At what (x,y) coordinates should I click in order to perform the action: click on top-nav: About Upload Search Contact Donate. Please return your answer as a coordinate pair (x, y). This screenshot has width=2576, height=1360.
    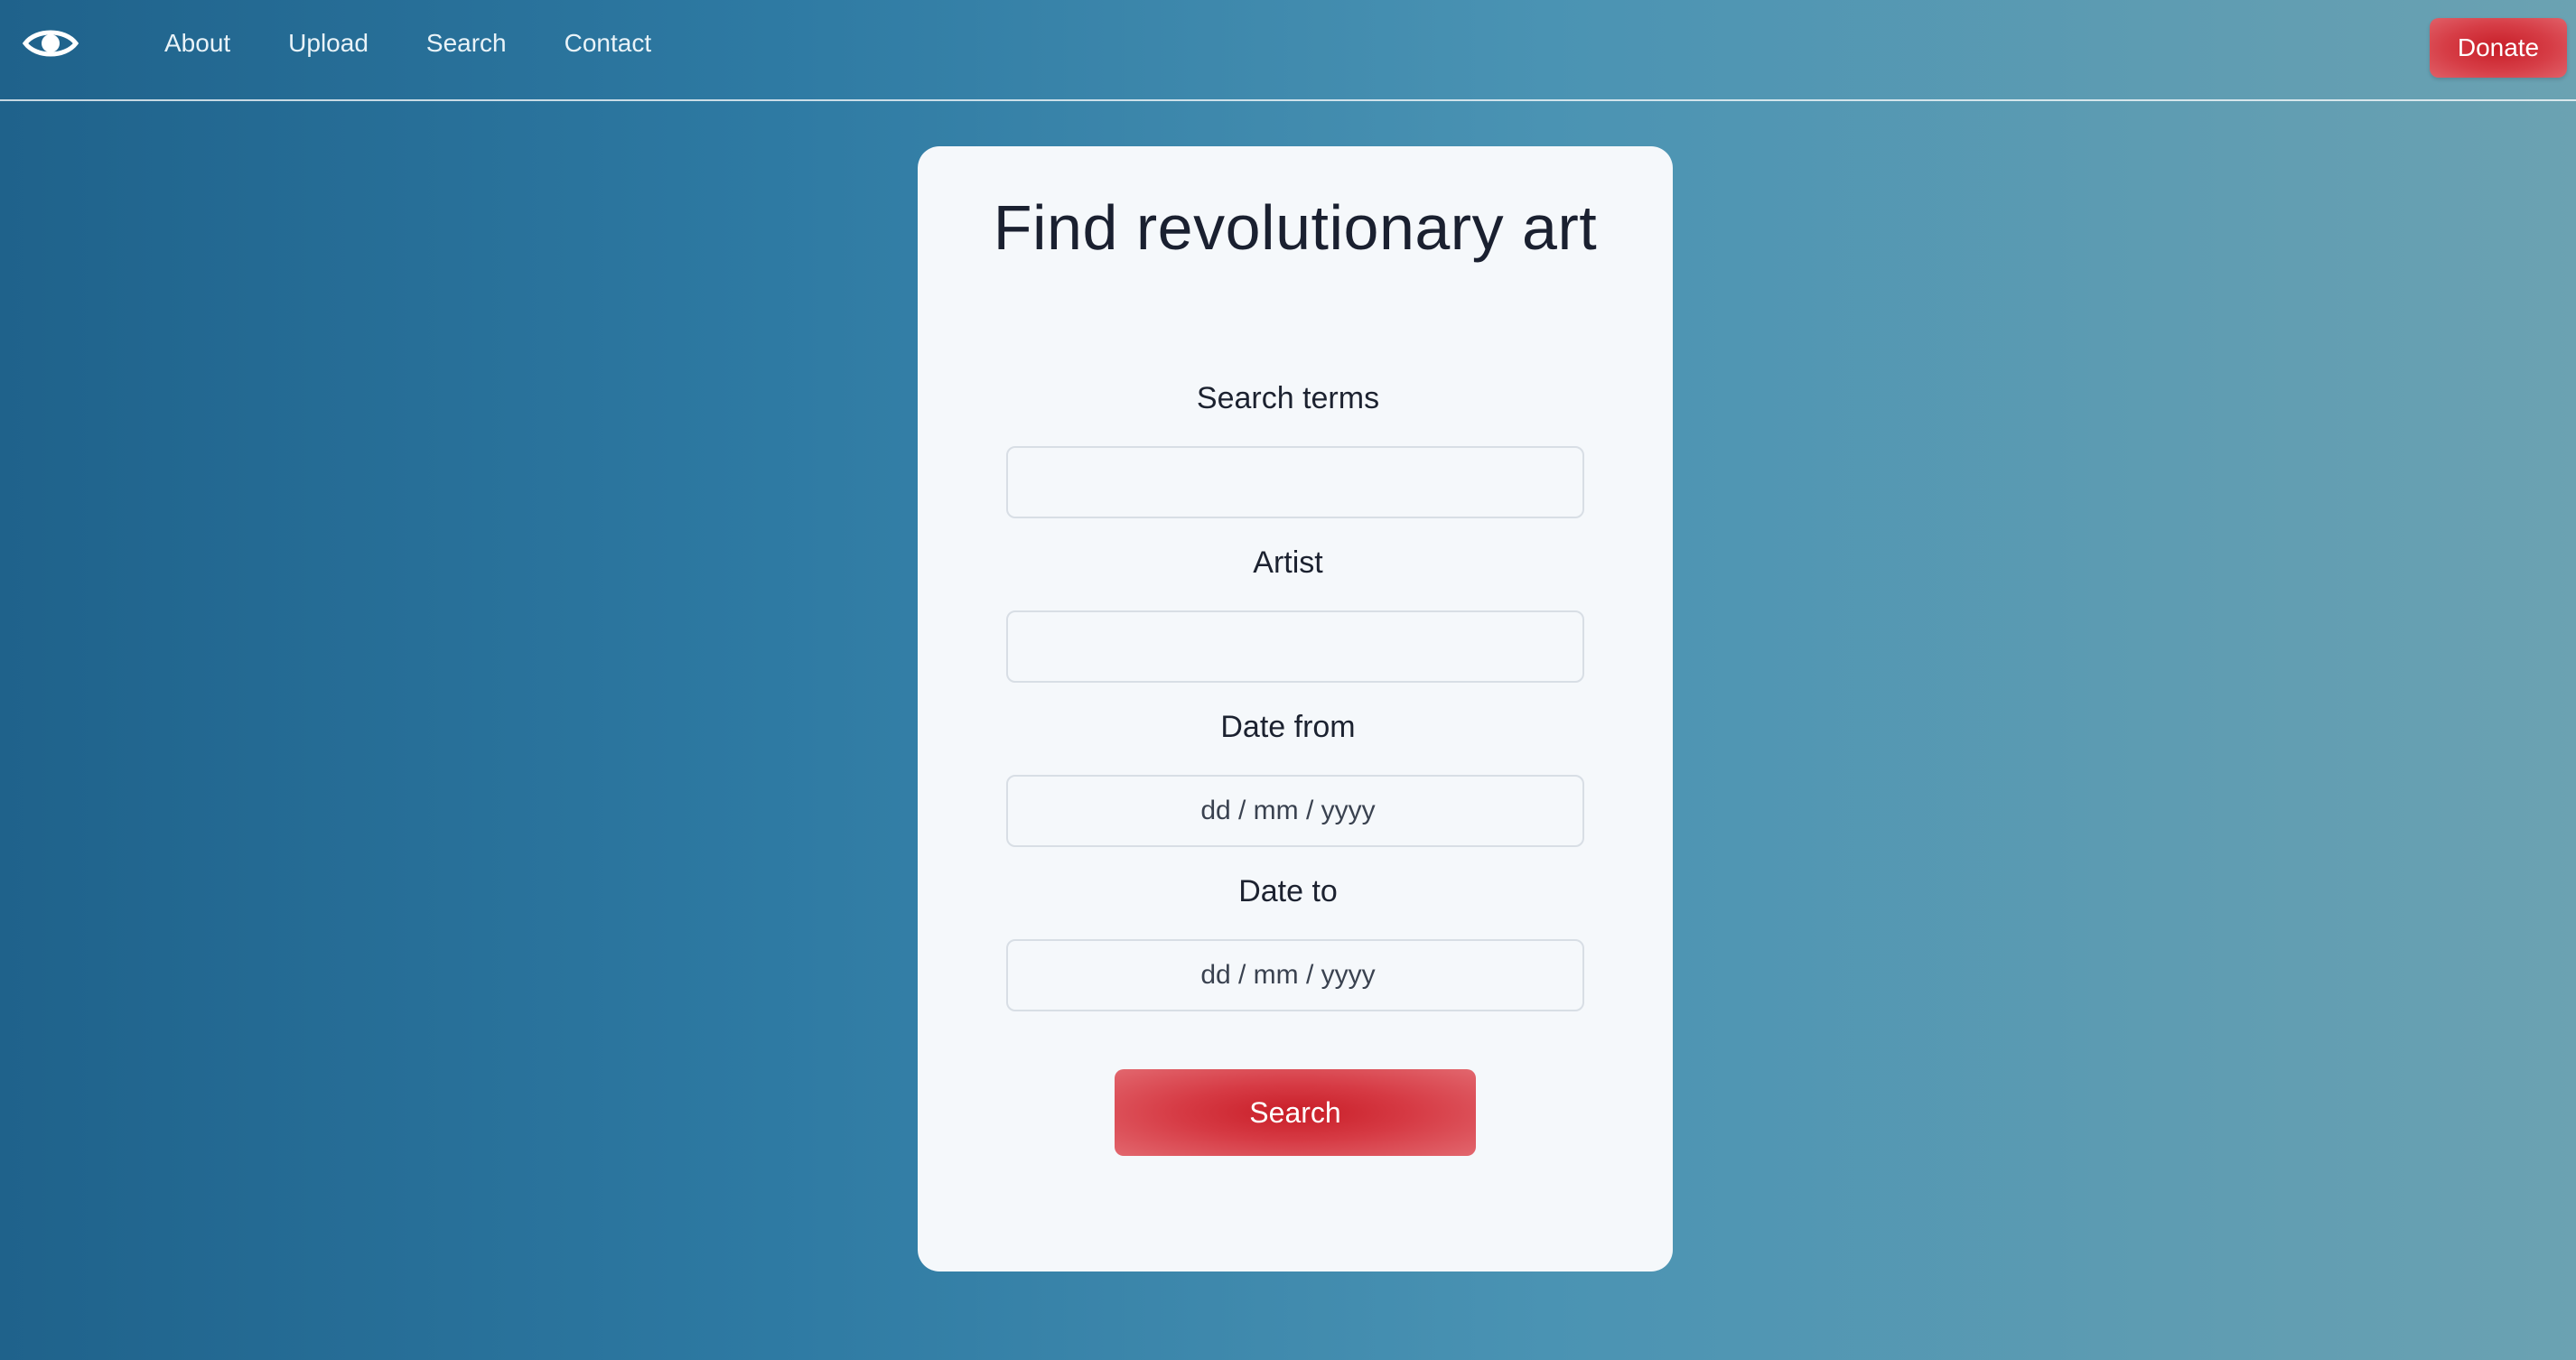
    Looking at the image, I should click on (1288, 50).